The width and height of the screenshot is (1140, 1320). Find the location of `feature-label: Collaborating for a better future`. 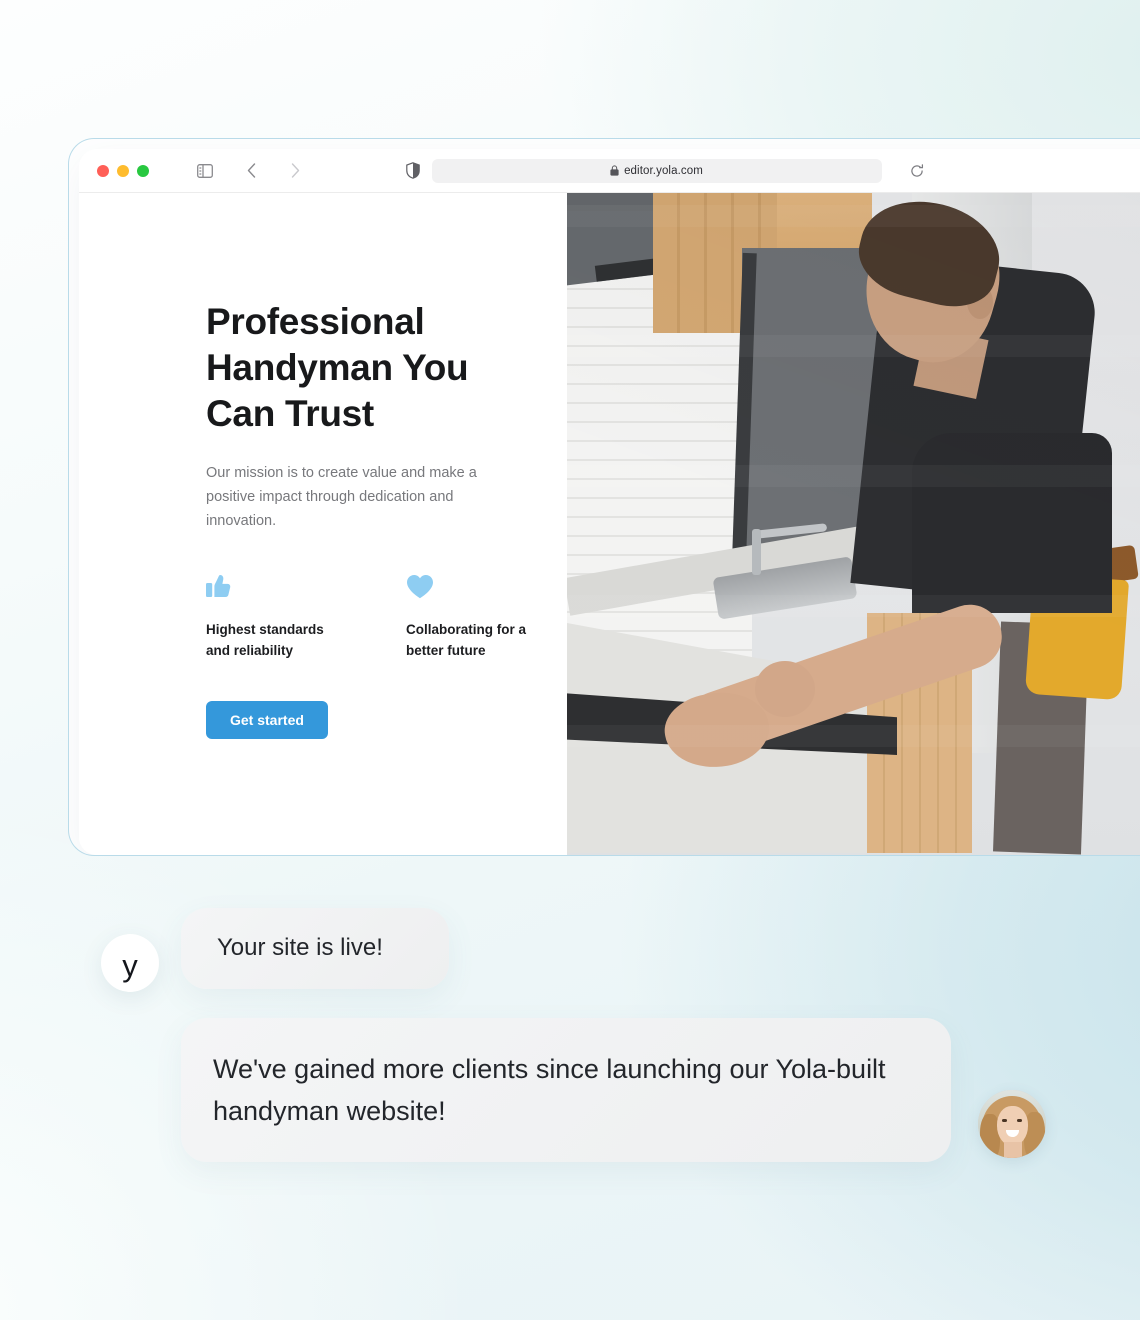

feature-label: Collaborating for a better future is located at coordinates (466, 640).